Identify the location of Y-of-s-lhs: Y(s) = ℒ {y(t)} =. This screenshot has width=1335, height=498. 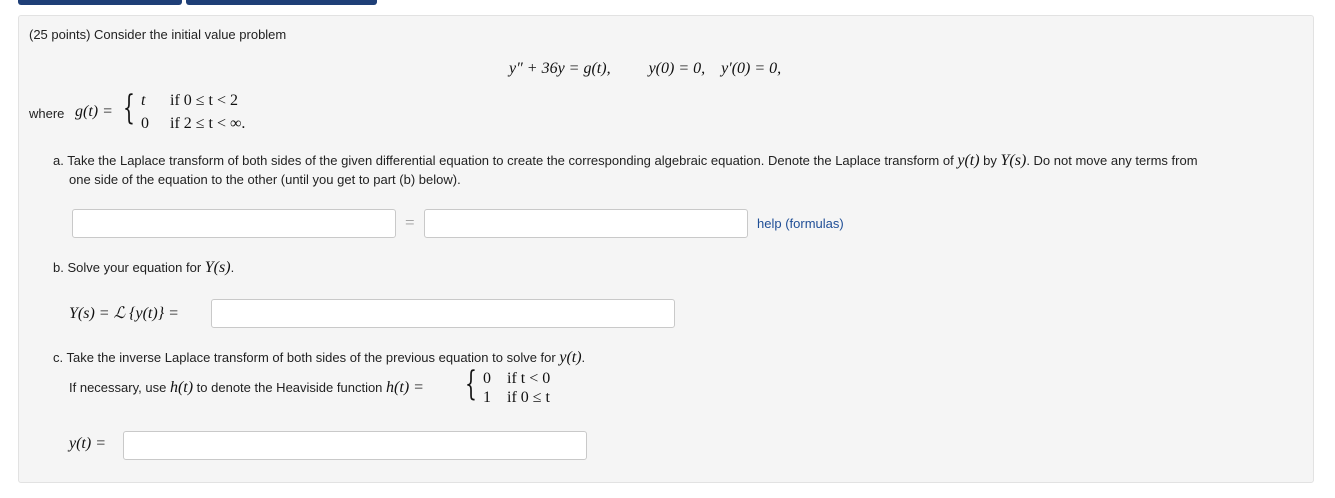
(124, 313).